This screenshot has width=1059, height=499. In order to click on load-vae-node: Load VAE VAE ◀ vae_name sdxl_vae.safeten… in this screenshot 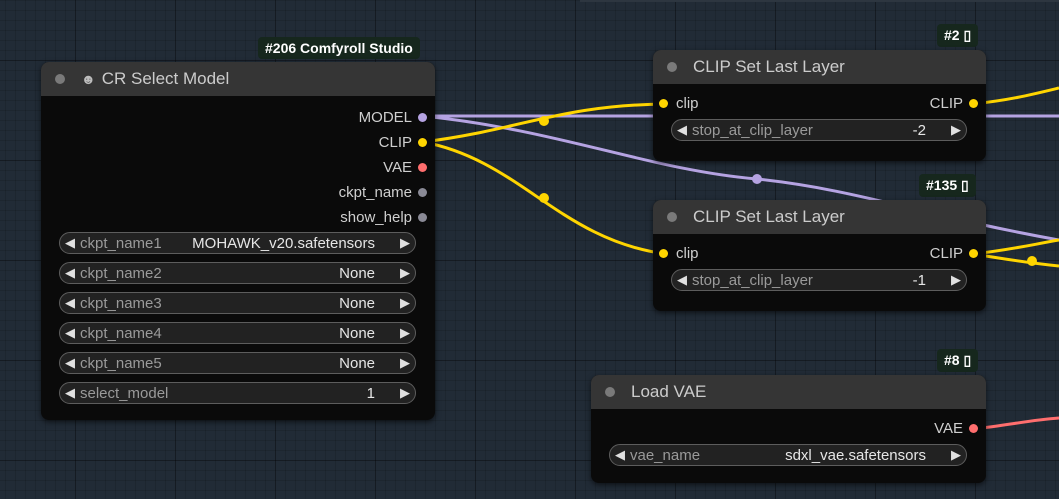, I will do `click(788, 429)`.